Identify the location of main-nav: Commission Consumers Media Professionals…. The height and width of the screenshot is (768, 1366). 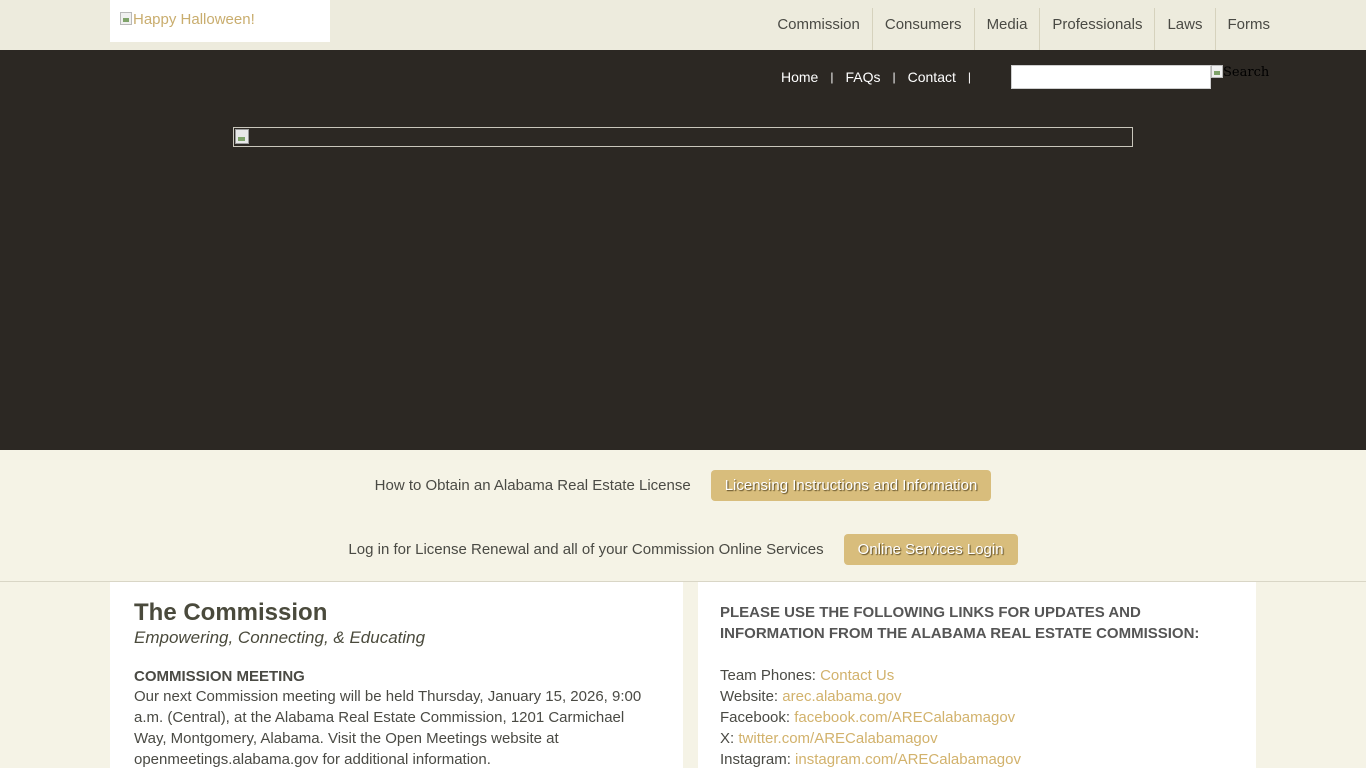
(1023, 29).